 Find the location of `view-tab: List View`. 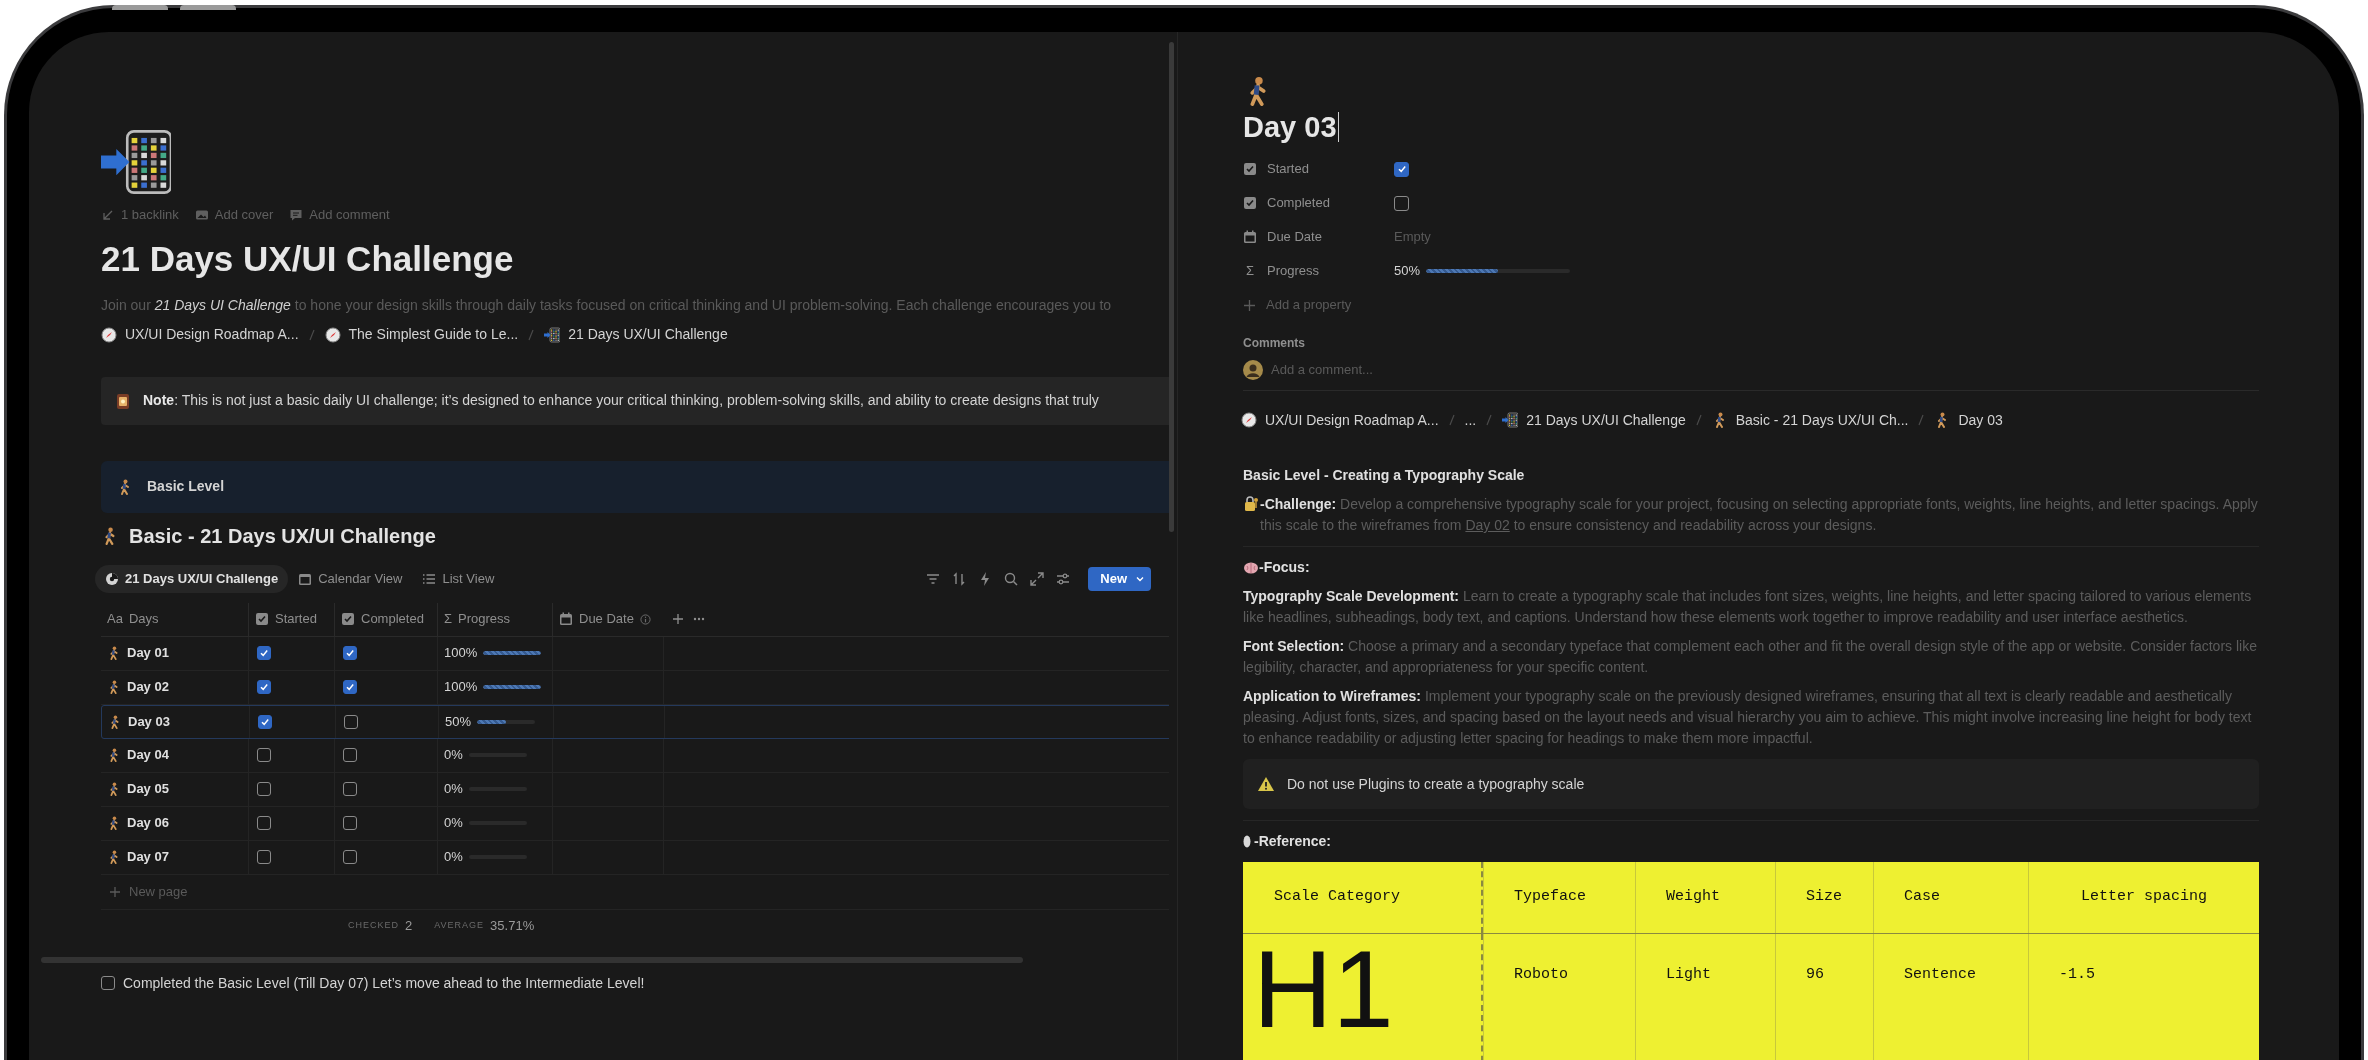

view-tab: List View is located at coordinates (458, 578).